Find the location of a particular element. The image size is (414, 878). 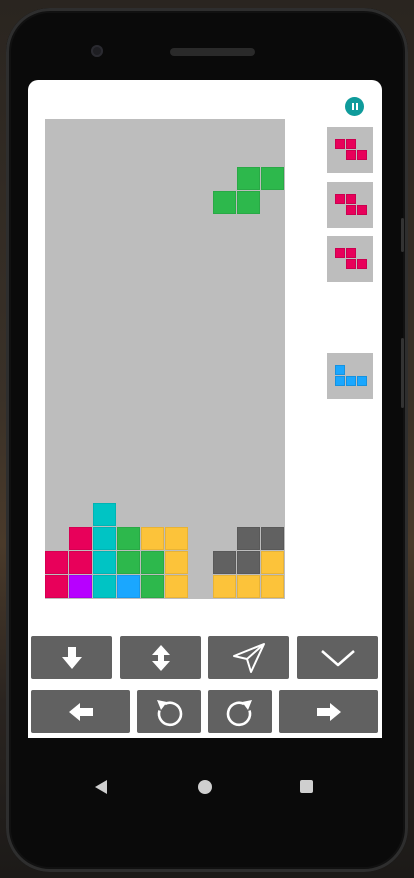

paper-plane-icon is located at coordinates (248, 657).